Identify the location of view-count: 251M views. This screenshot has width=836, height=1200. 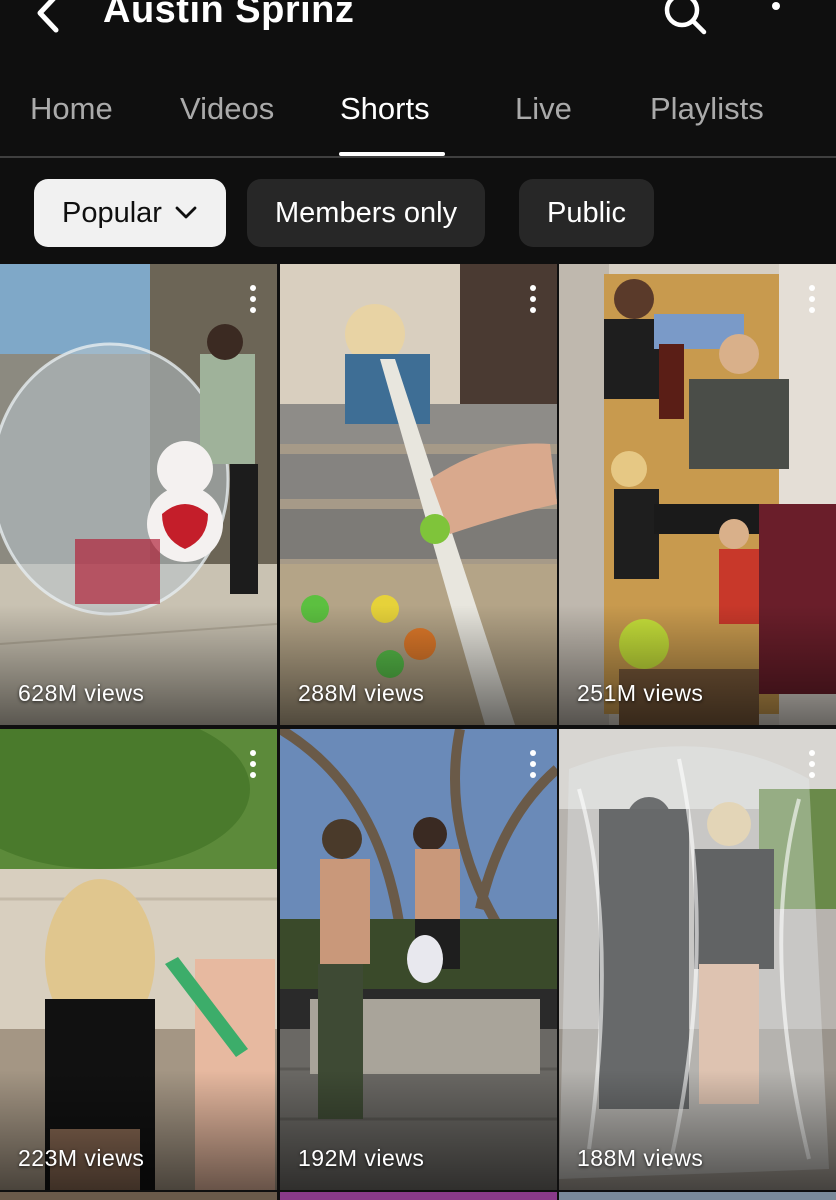
(640, 693).